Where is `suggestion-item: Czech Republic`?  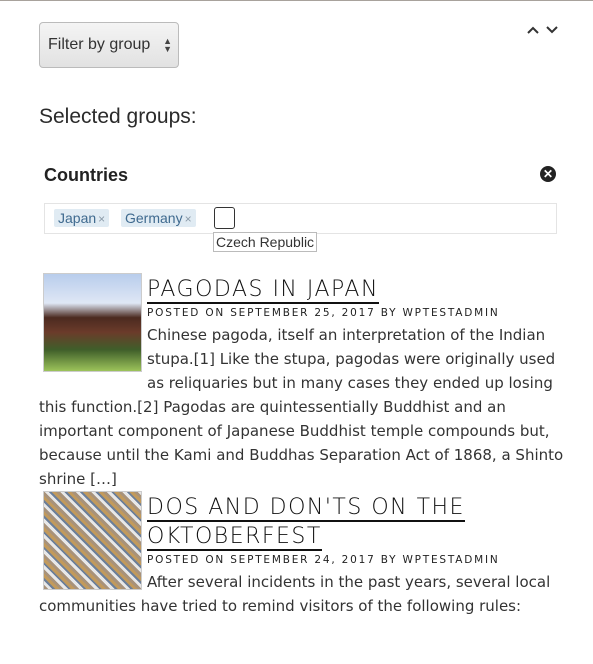
suggestion-item: Czech Republic is located at coordinates (265, 242).